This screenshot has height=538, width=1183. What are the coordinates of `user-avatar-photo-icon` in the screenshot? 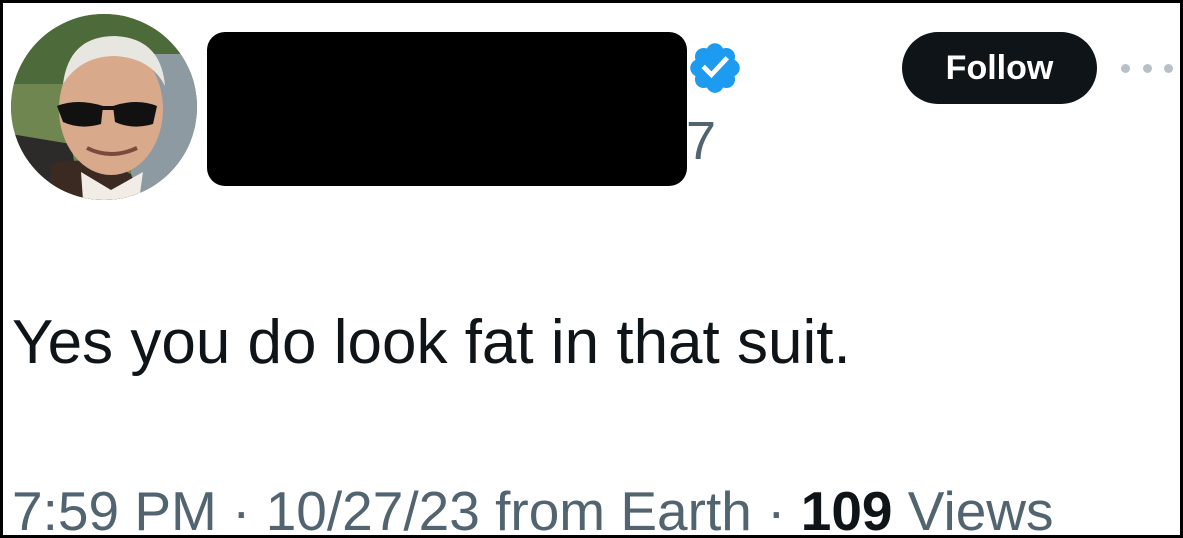 It's located at (104, 107).